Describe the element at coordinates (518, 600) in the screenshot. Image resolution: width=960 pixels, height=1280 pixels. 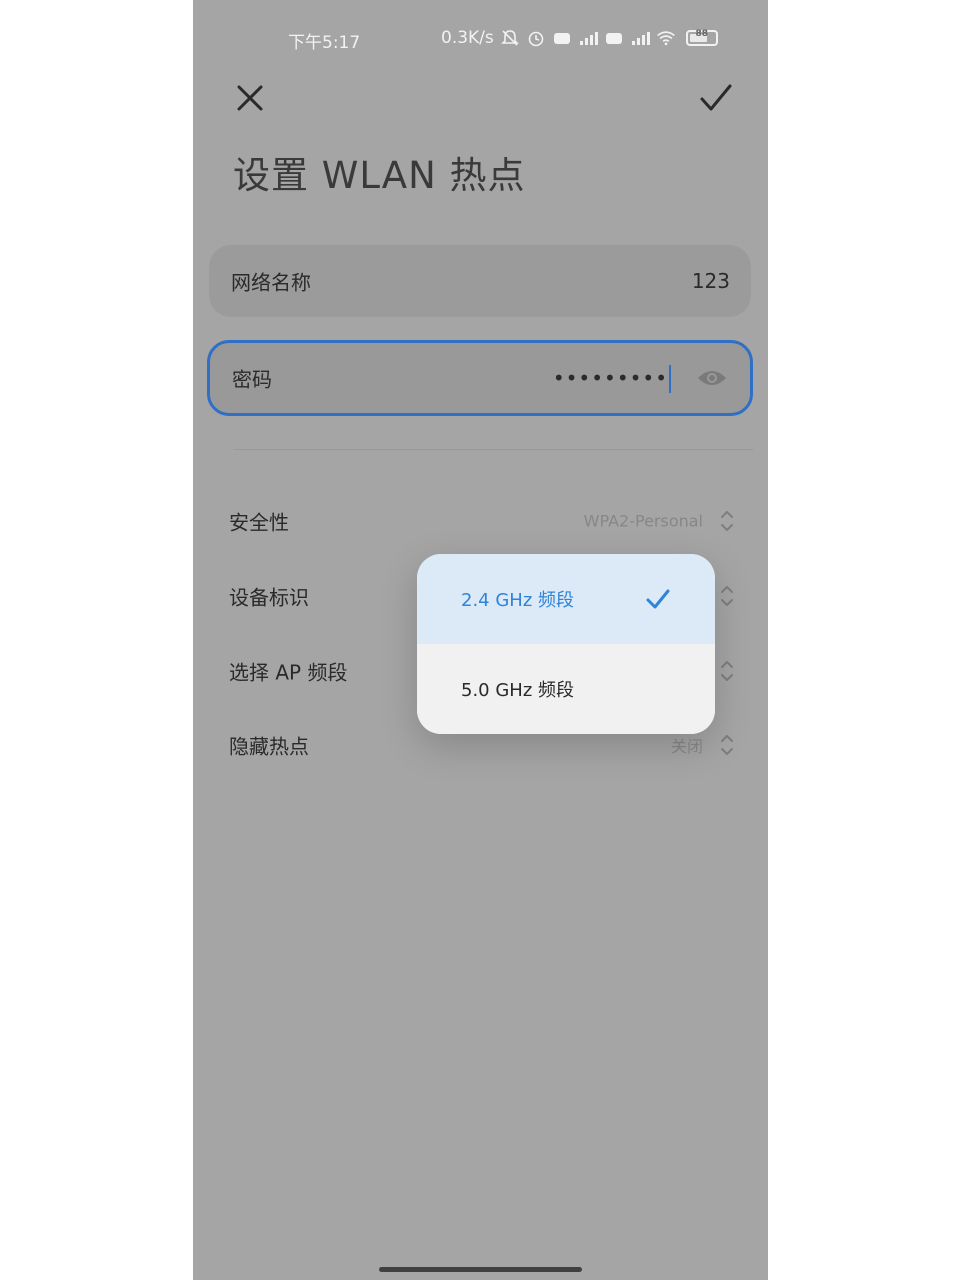
I see `band-option-label: 2.4 GHz 频段` at that location.